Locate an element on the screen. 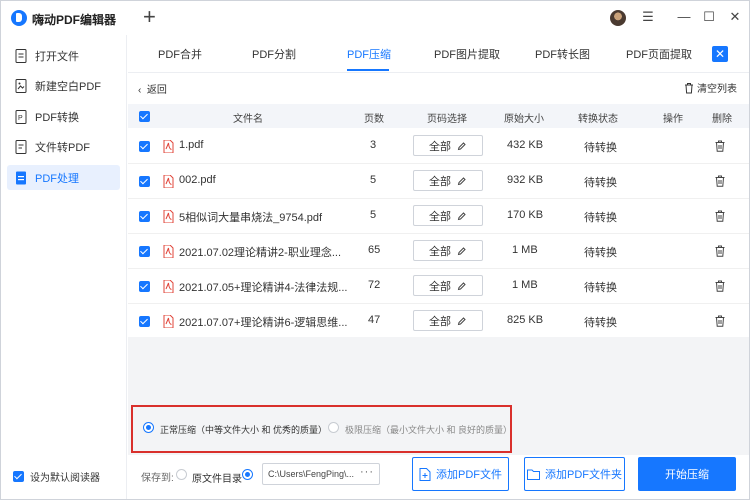 The image size is (750, 500). new-tab-button: + is located at coordinates (149, 17).